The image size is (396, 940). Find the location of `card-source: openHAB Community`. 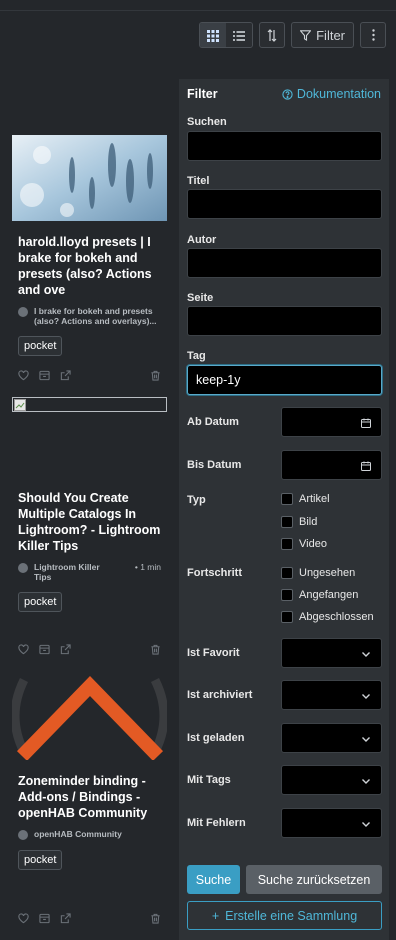

card-source: openHAB Community is located at coordinates (89, 834).